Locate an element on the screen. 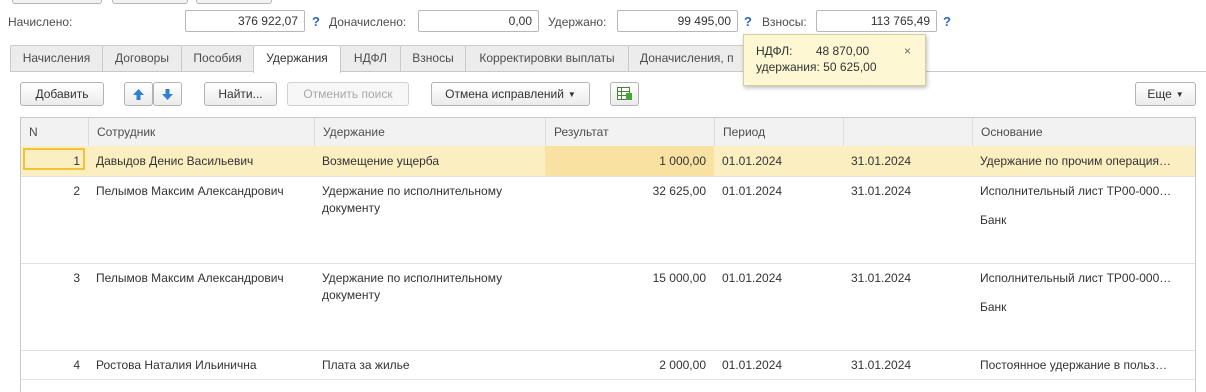 The width and height of the screenshot is (1206, 392). more-label: Еще is located at coordinates (1159, 94).